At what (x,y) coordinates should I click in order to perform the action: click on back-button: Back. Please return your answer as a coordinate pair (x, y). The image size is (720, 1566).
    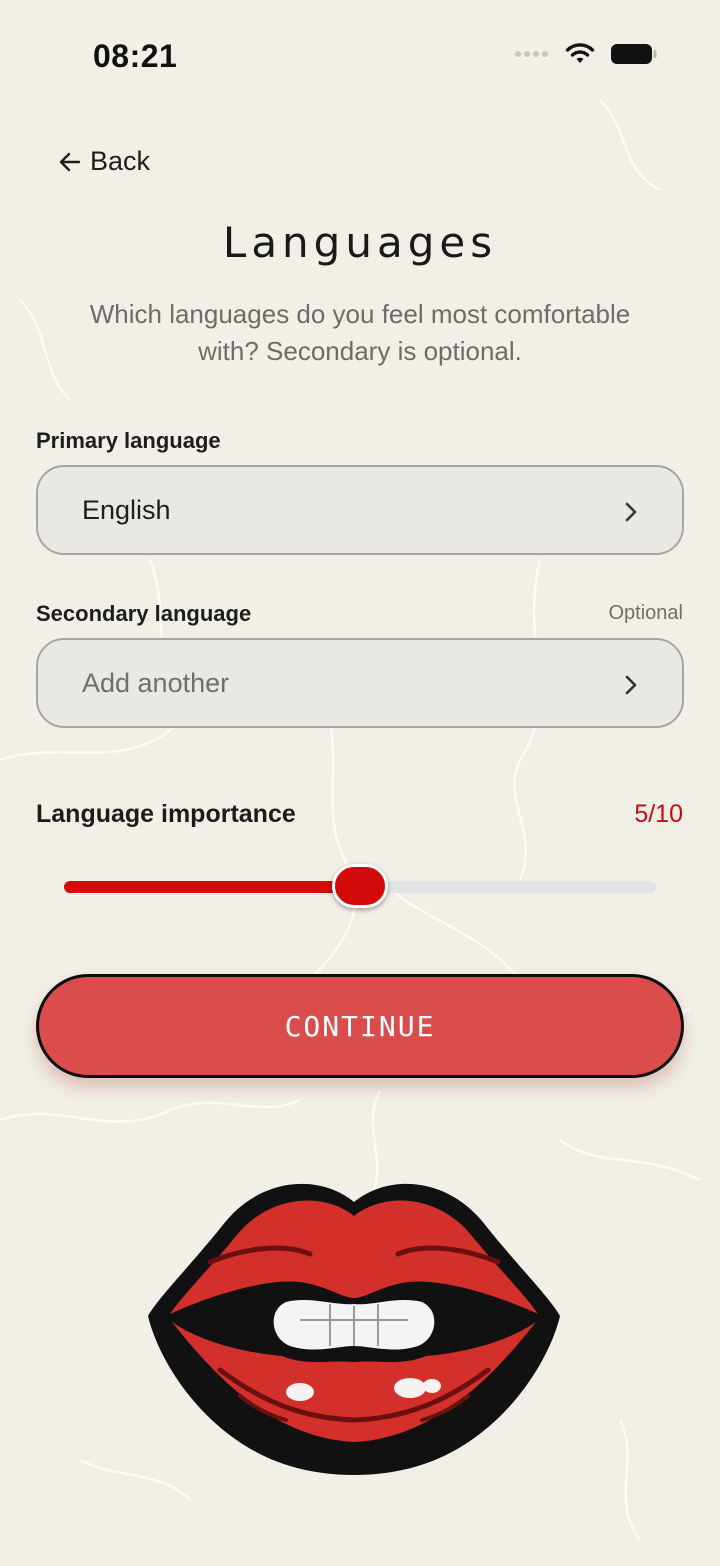
    Looking at the image, I should click on (104, 161).